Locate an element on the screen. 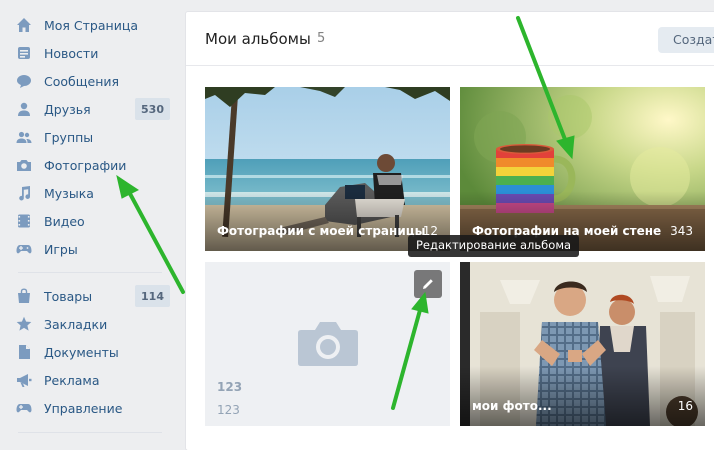 The height and width of the screenshot is (450, 714). sidebar-item-photos: Фотографии is located at coordinates (93, 165).